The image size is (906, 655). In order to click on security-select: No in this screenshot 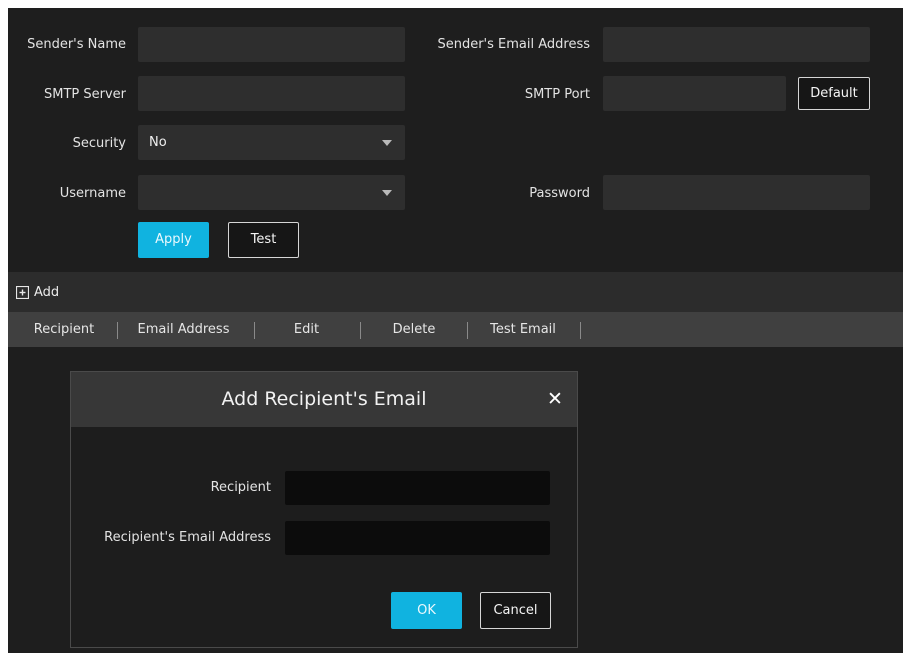, I will do `click(271, 142)`.